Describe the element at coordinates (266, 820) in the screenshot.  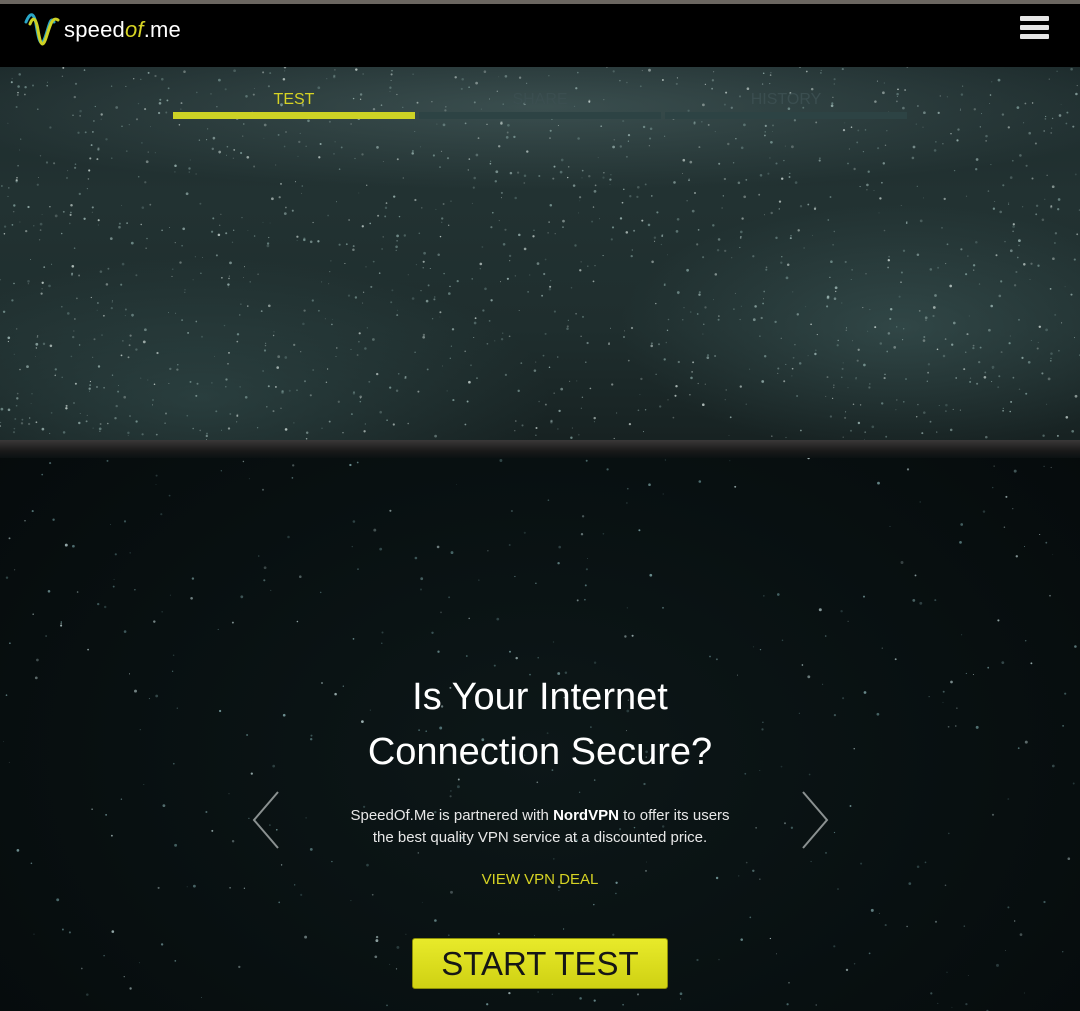
I see `chevron-left-icon` at that location.